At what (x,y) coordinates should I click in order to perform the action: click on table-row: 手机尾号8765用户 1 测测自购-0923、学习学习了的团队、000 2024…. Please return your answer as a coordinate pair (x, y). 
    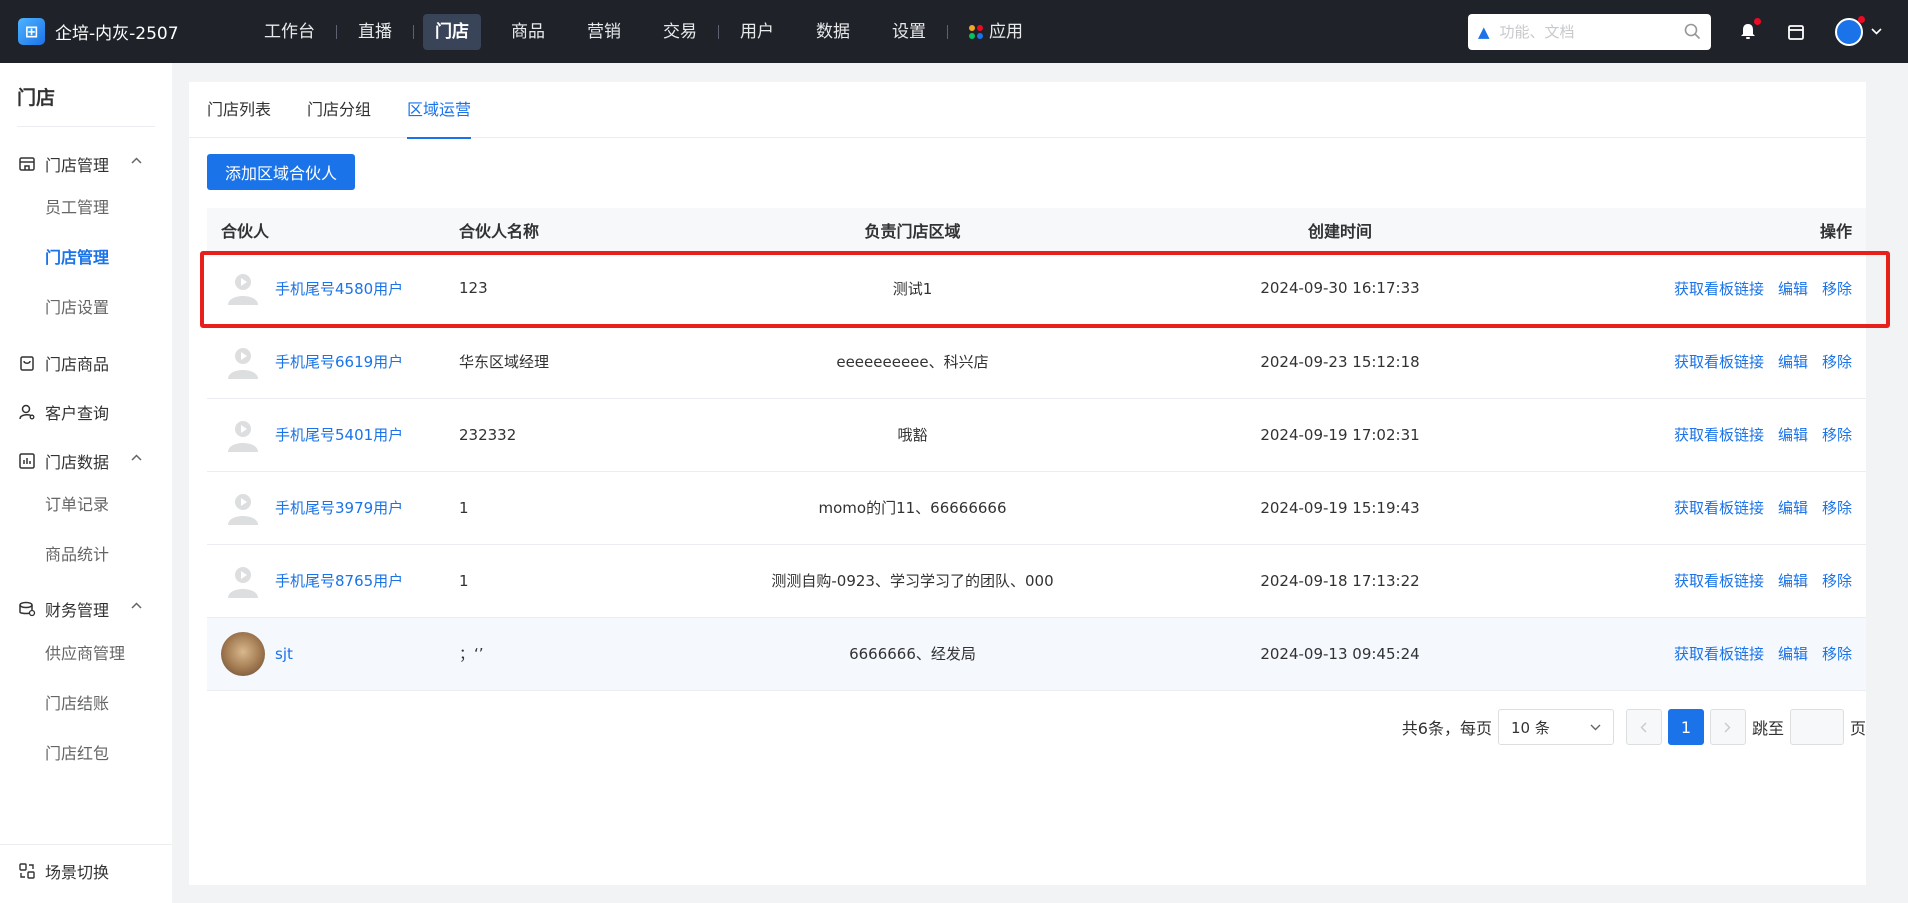
    Looking at the image, I should click on (1036, 581).